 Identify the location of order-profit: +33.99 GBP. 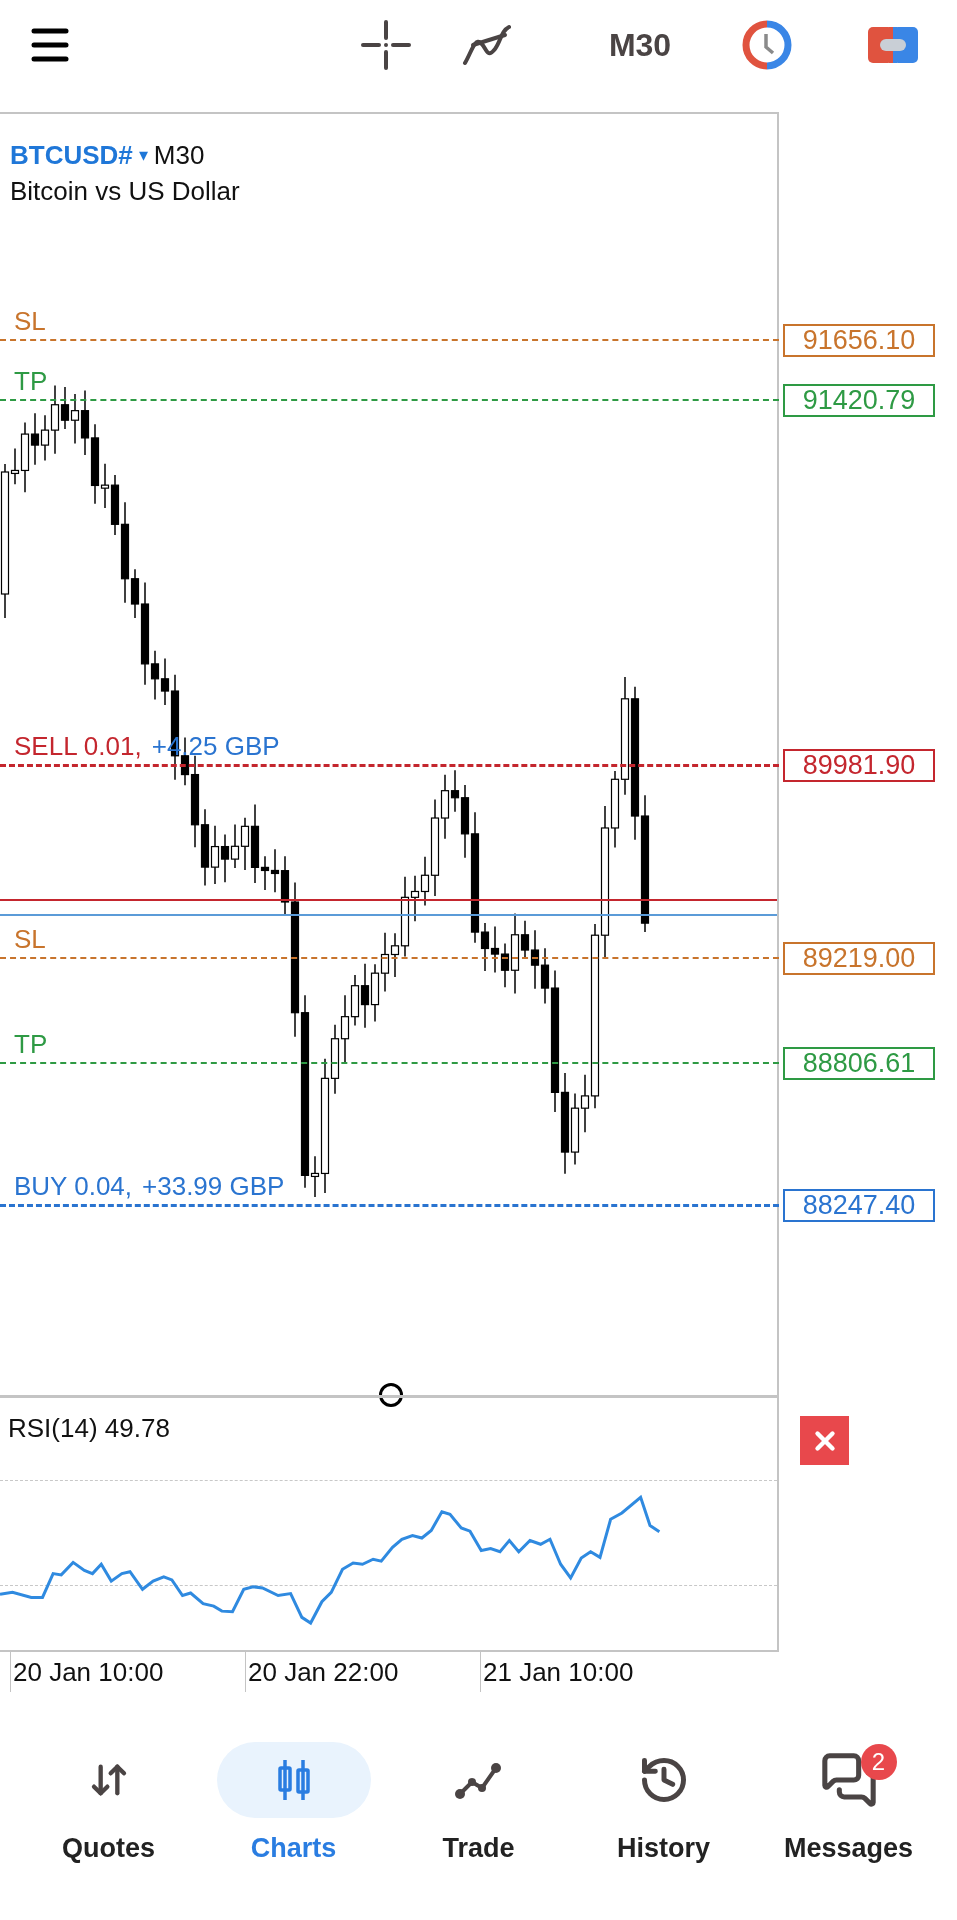
(213, 1186).